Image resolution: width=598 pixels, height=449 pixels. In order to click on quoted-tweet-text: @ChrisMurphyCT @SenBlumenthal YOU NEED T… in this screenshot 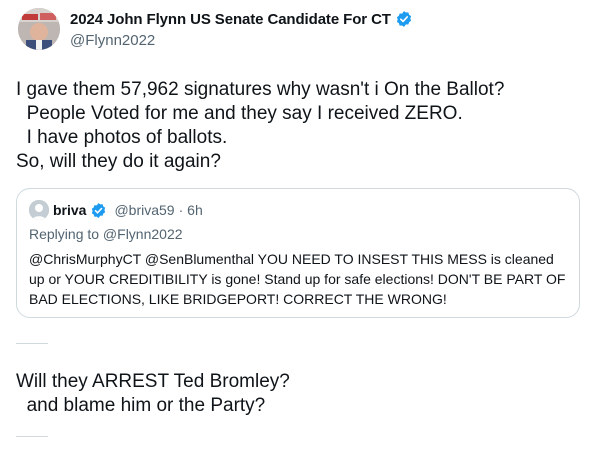, I will do `click(297, 279)`.